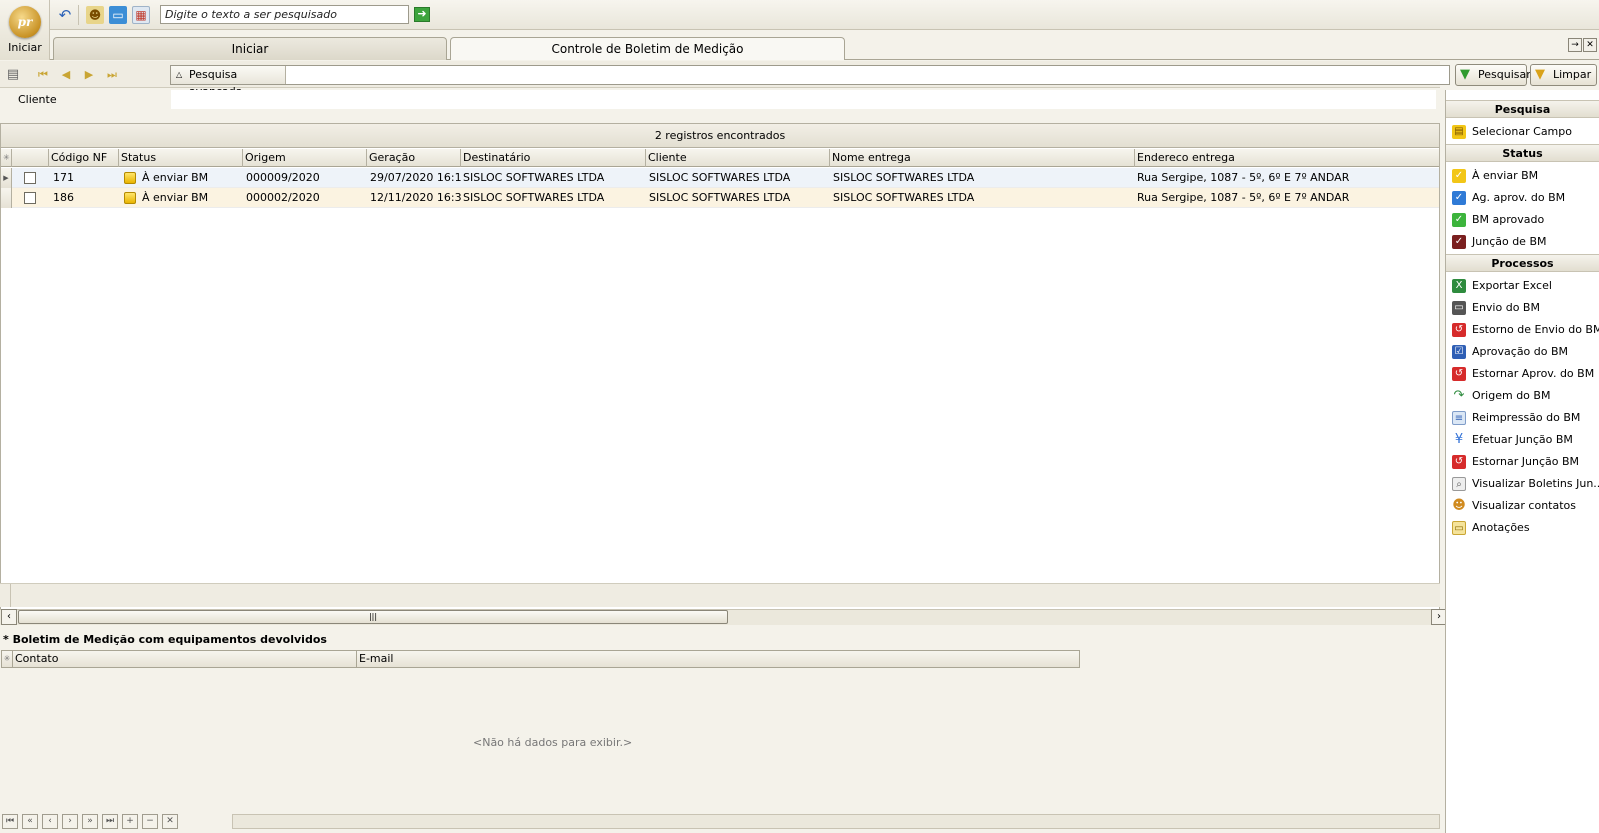  What do you see at coordinates (78, 15) in the screenshot?
I see `toolbar-separator` at bounding box center [78, 15].